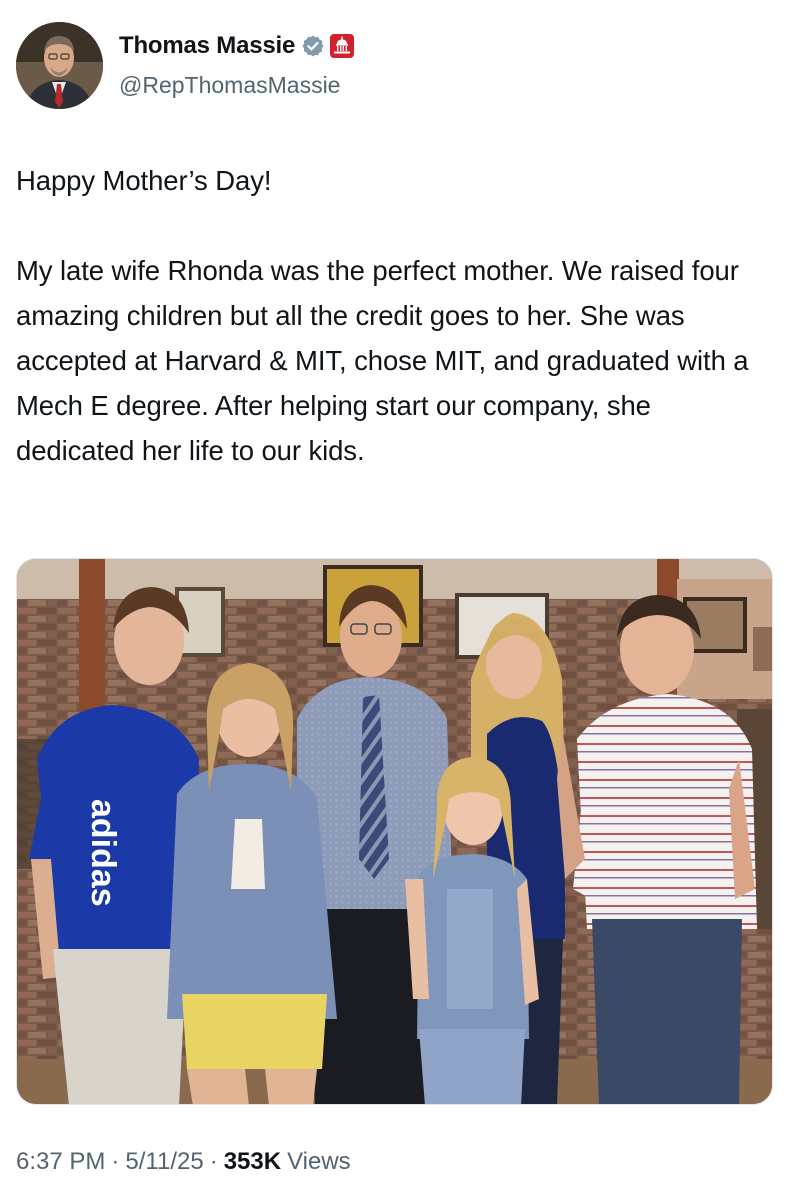 This screenshot has width=790, height=1200. What do you see at coordinates (103, 853) in the screenshot?
I see `svg-text: adidas` at bounding box center [103, 853].